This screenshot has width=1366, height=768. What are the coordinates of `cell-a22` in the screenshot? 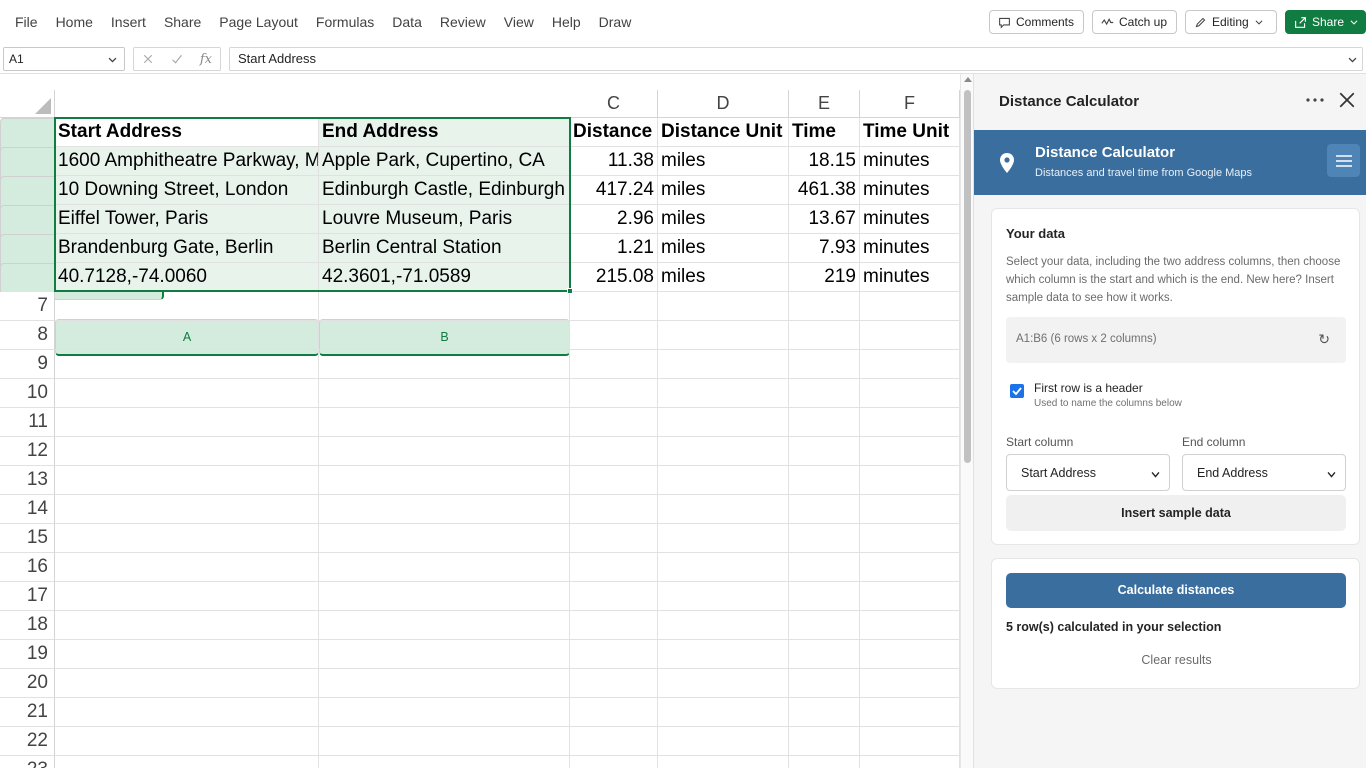 It's located at (187, 741).